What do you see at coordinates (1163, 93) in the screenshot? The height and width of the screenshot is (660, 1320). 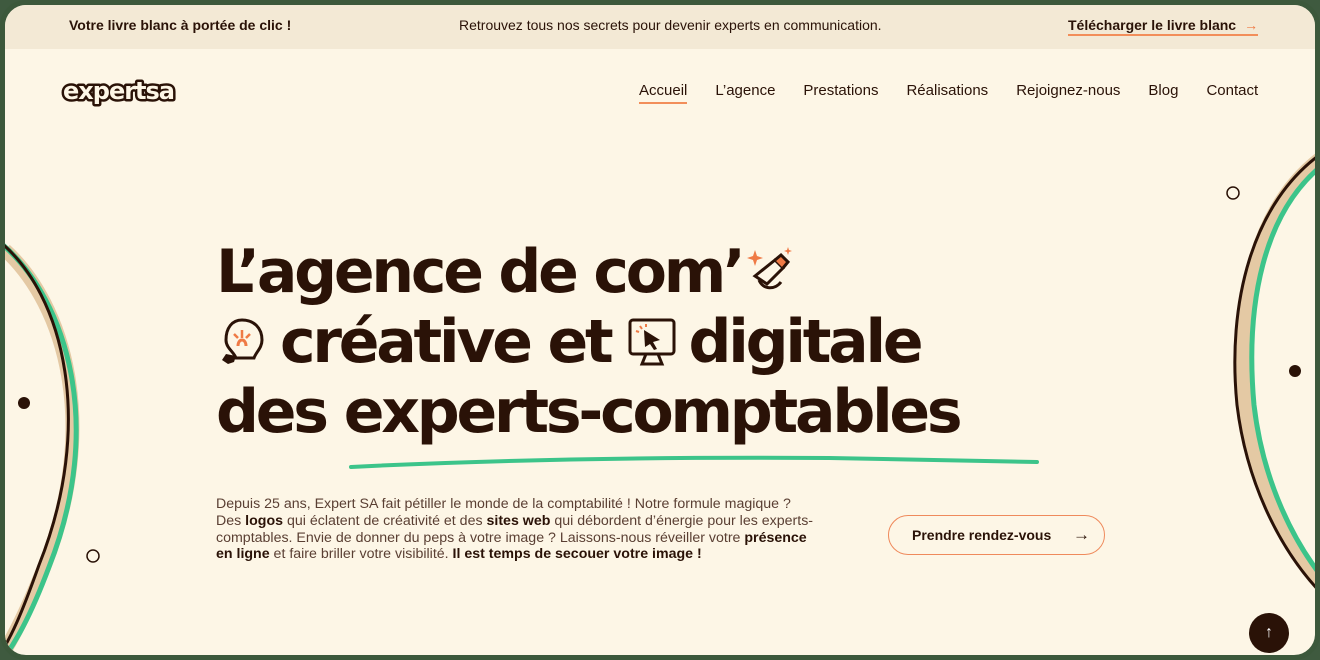 I see `nav-item-blog: Blog` at bounding box center [1163, 93].